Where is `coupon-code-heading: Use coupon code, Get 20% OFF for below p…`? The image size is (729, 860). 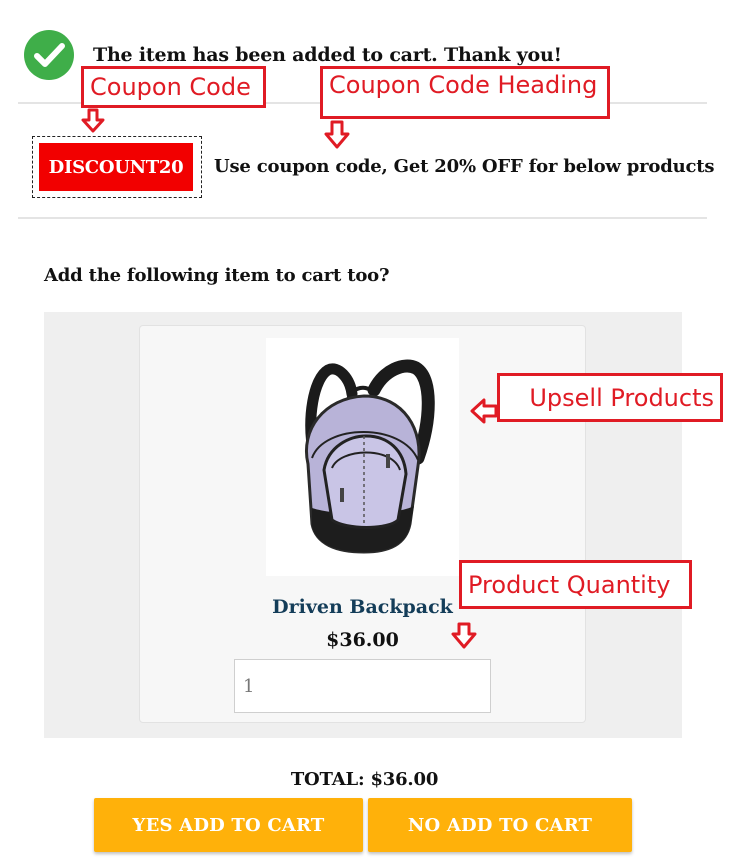 coupon-code-heading: Use coupon code, Get 20% OFF for below p… is located at coordinates (464, 166).